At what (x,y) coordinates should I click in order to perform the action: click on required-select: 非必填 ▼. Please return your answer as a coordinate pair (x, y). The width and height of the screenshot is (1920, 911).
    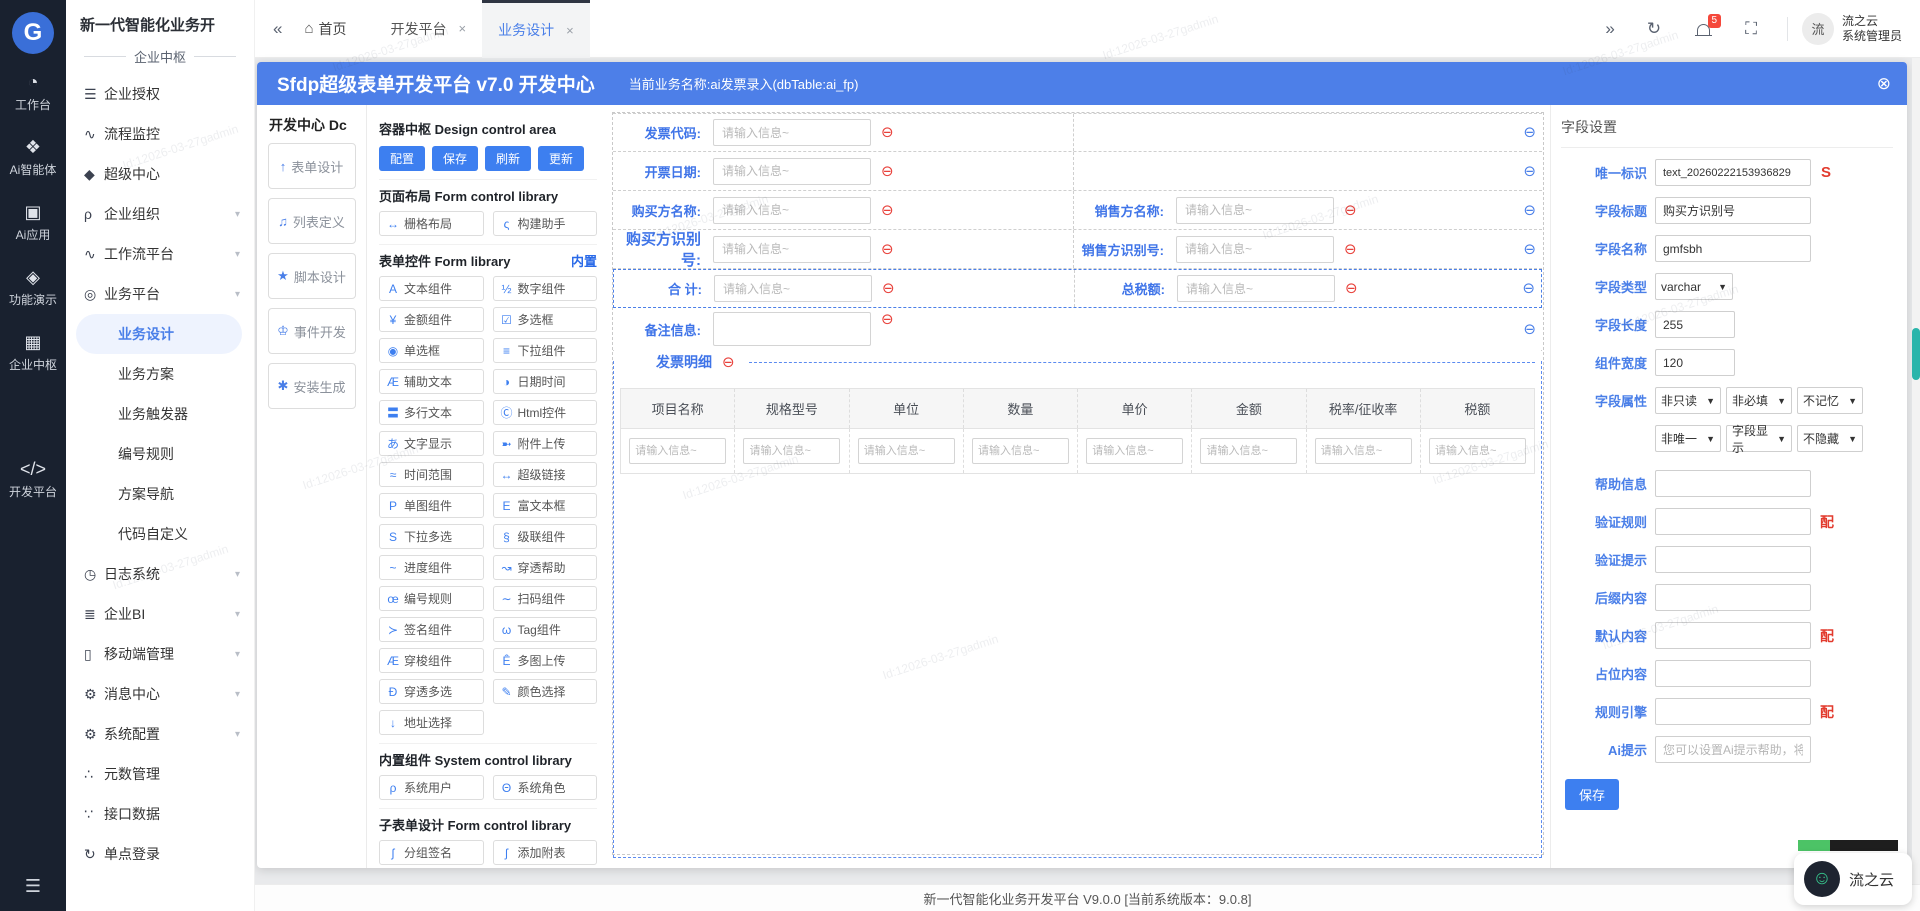
    Looking at the image, I should click on (1759, 400).